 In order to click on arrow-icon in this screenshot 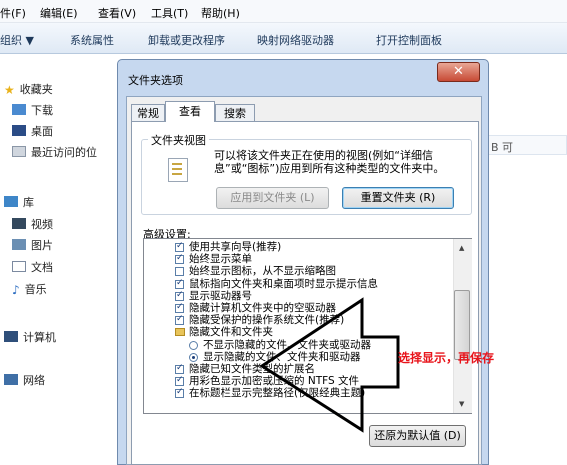, I will do `click(329, 365)`.